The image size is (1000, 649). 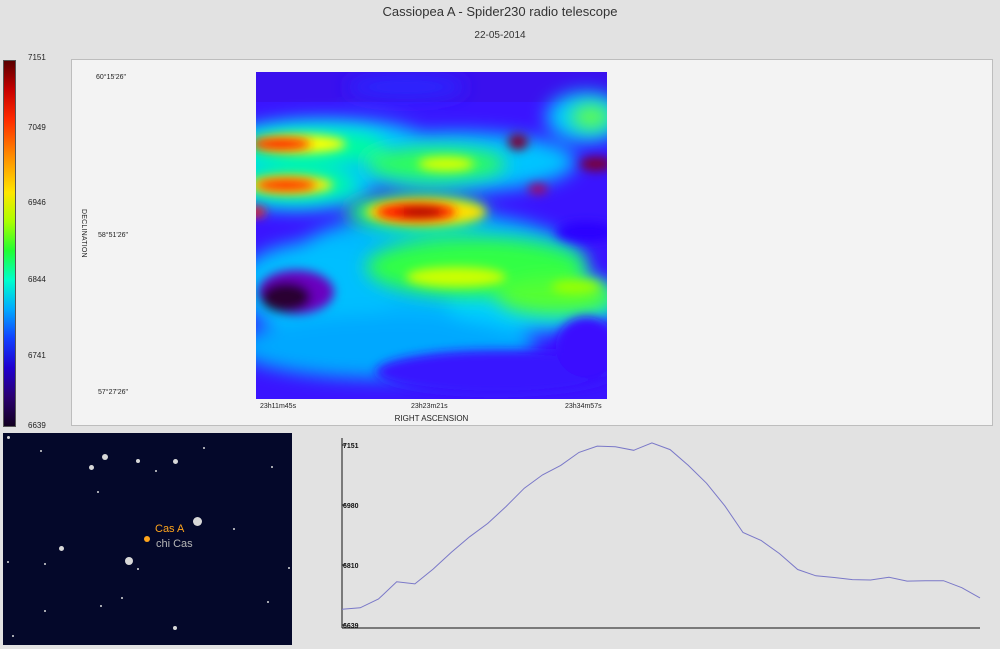 What do you see at coordinates (278, 406) in the screenshot?
I see `ra-label-left: 23h11m45s` at bounding box center [278, 406].